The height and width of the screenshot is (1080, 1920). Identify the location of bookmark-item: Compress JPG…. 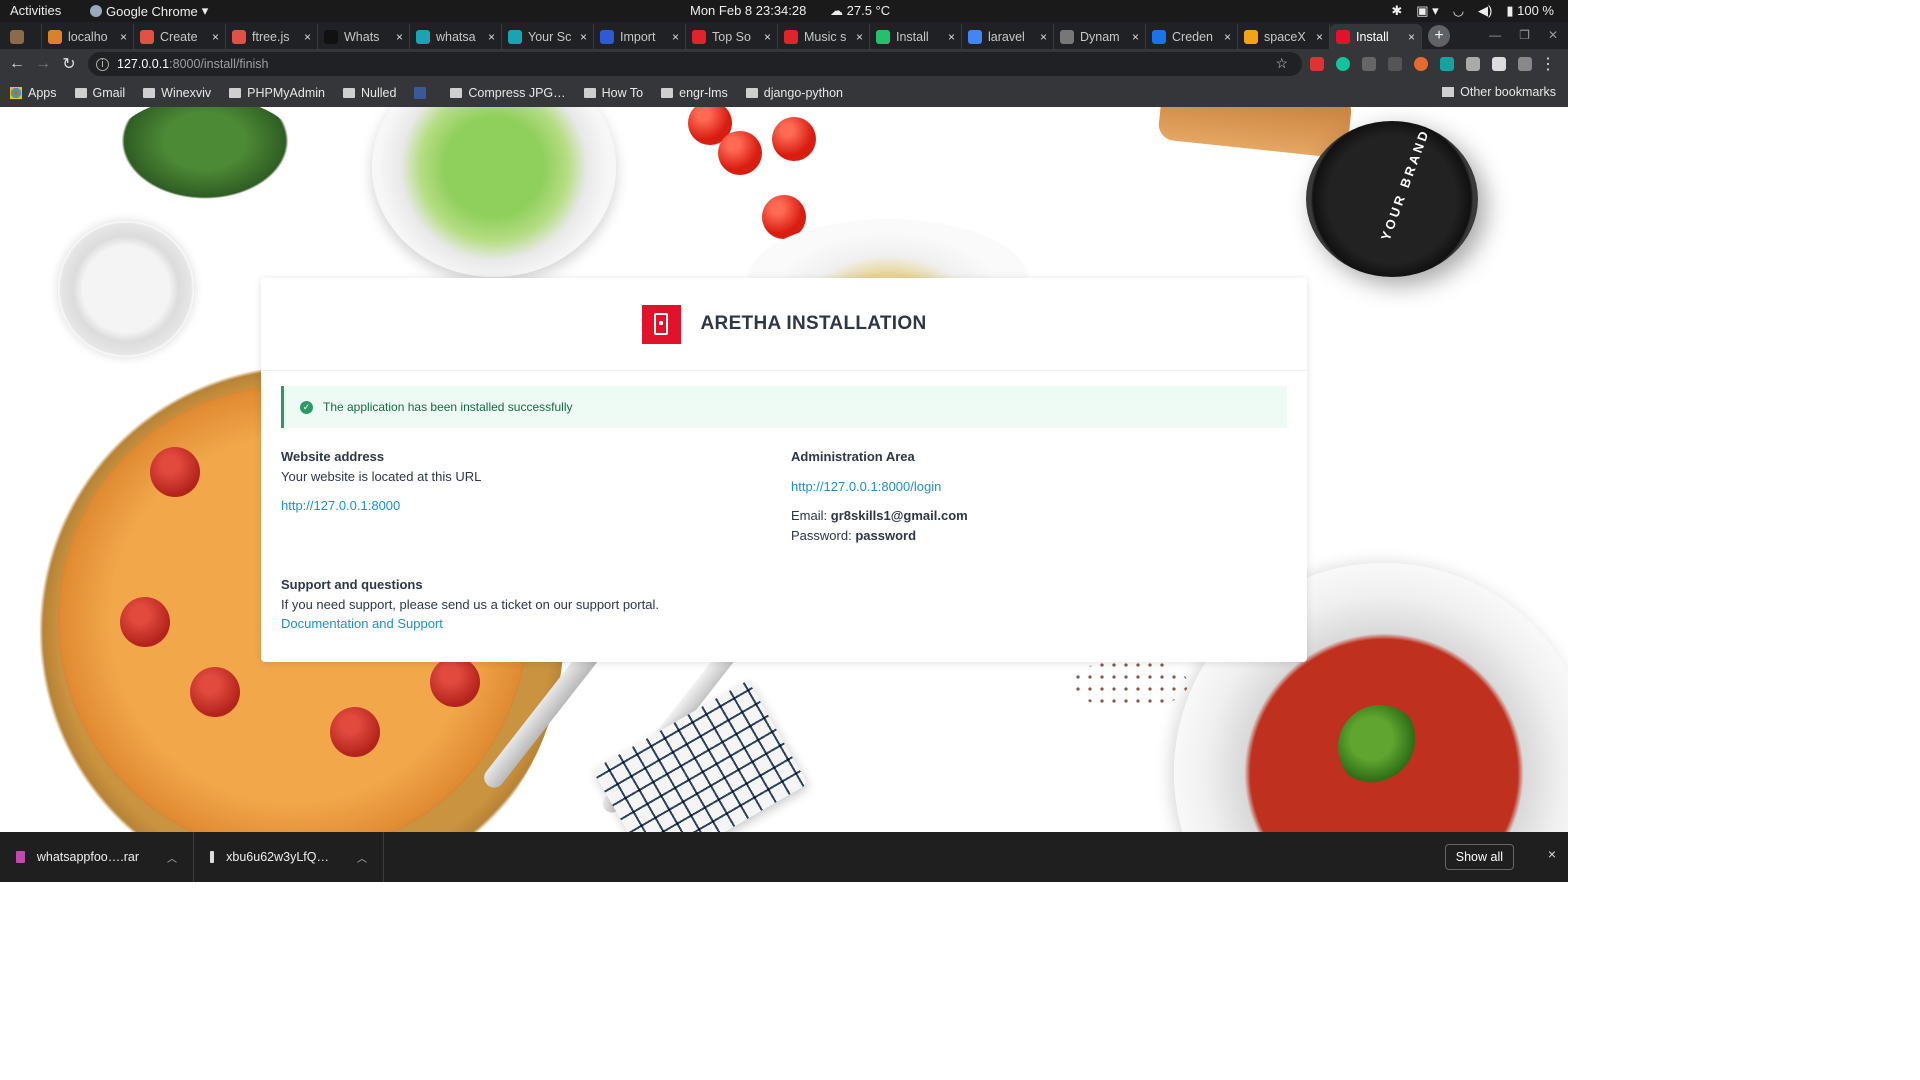
(508, 93).